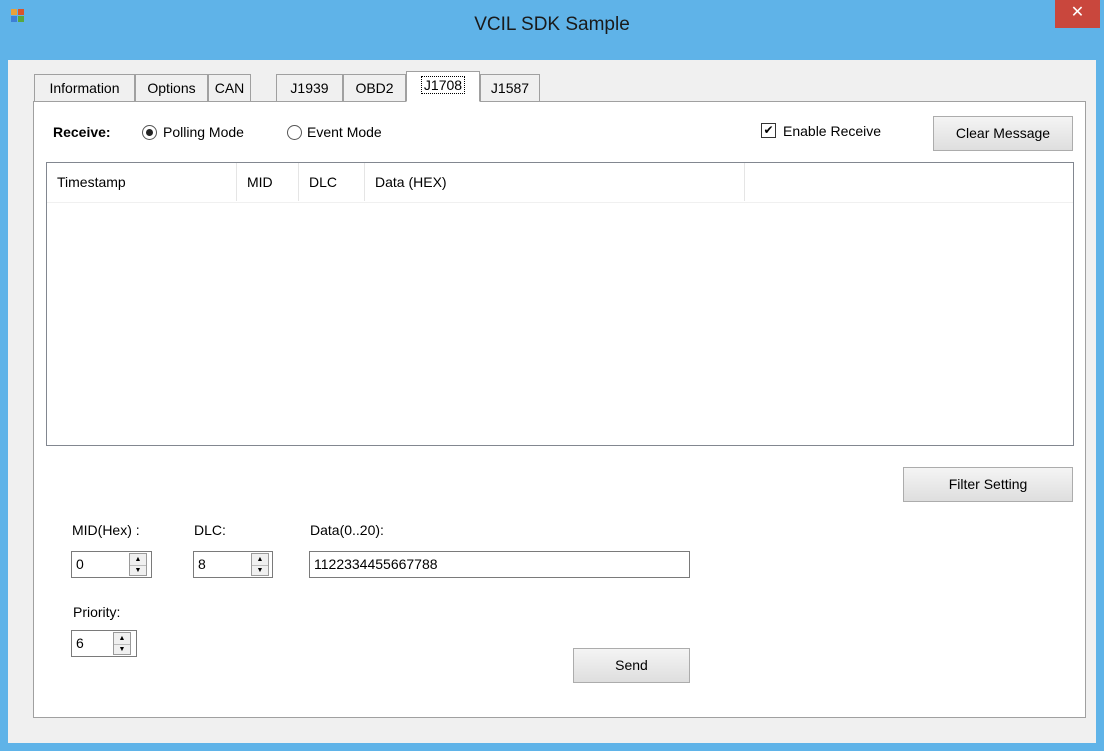  What do you see at coordinates (106, 530) in the screenshot?
I see `mid-hex-label: MID(Hex) :` at bounding box center [106, 530].